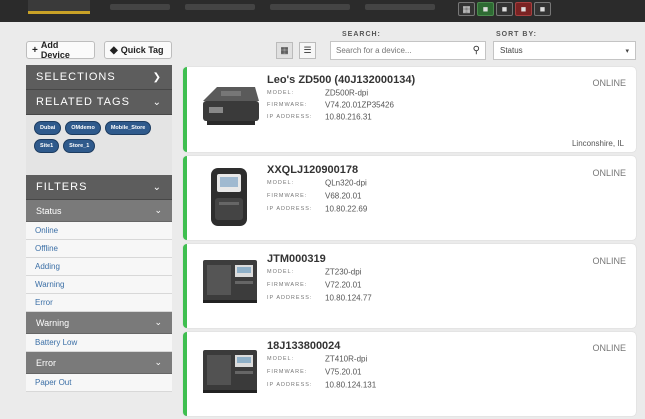  I want to click on sort-value: Status, so click(511, 50).